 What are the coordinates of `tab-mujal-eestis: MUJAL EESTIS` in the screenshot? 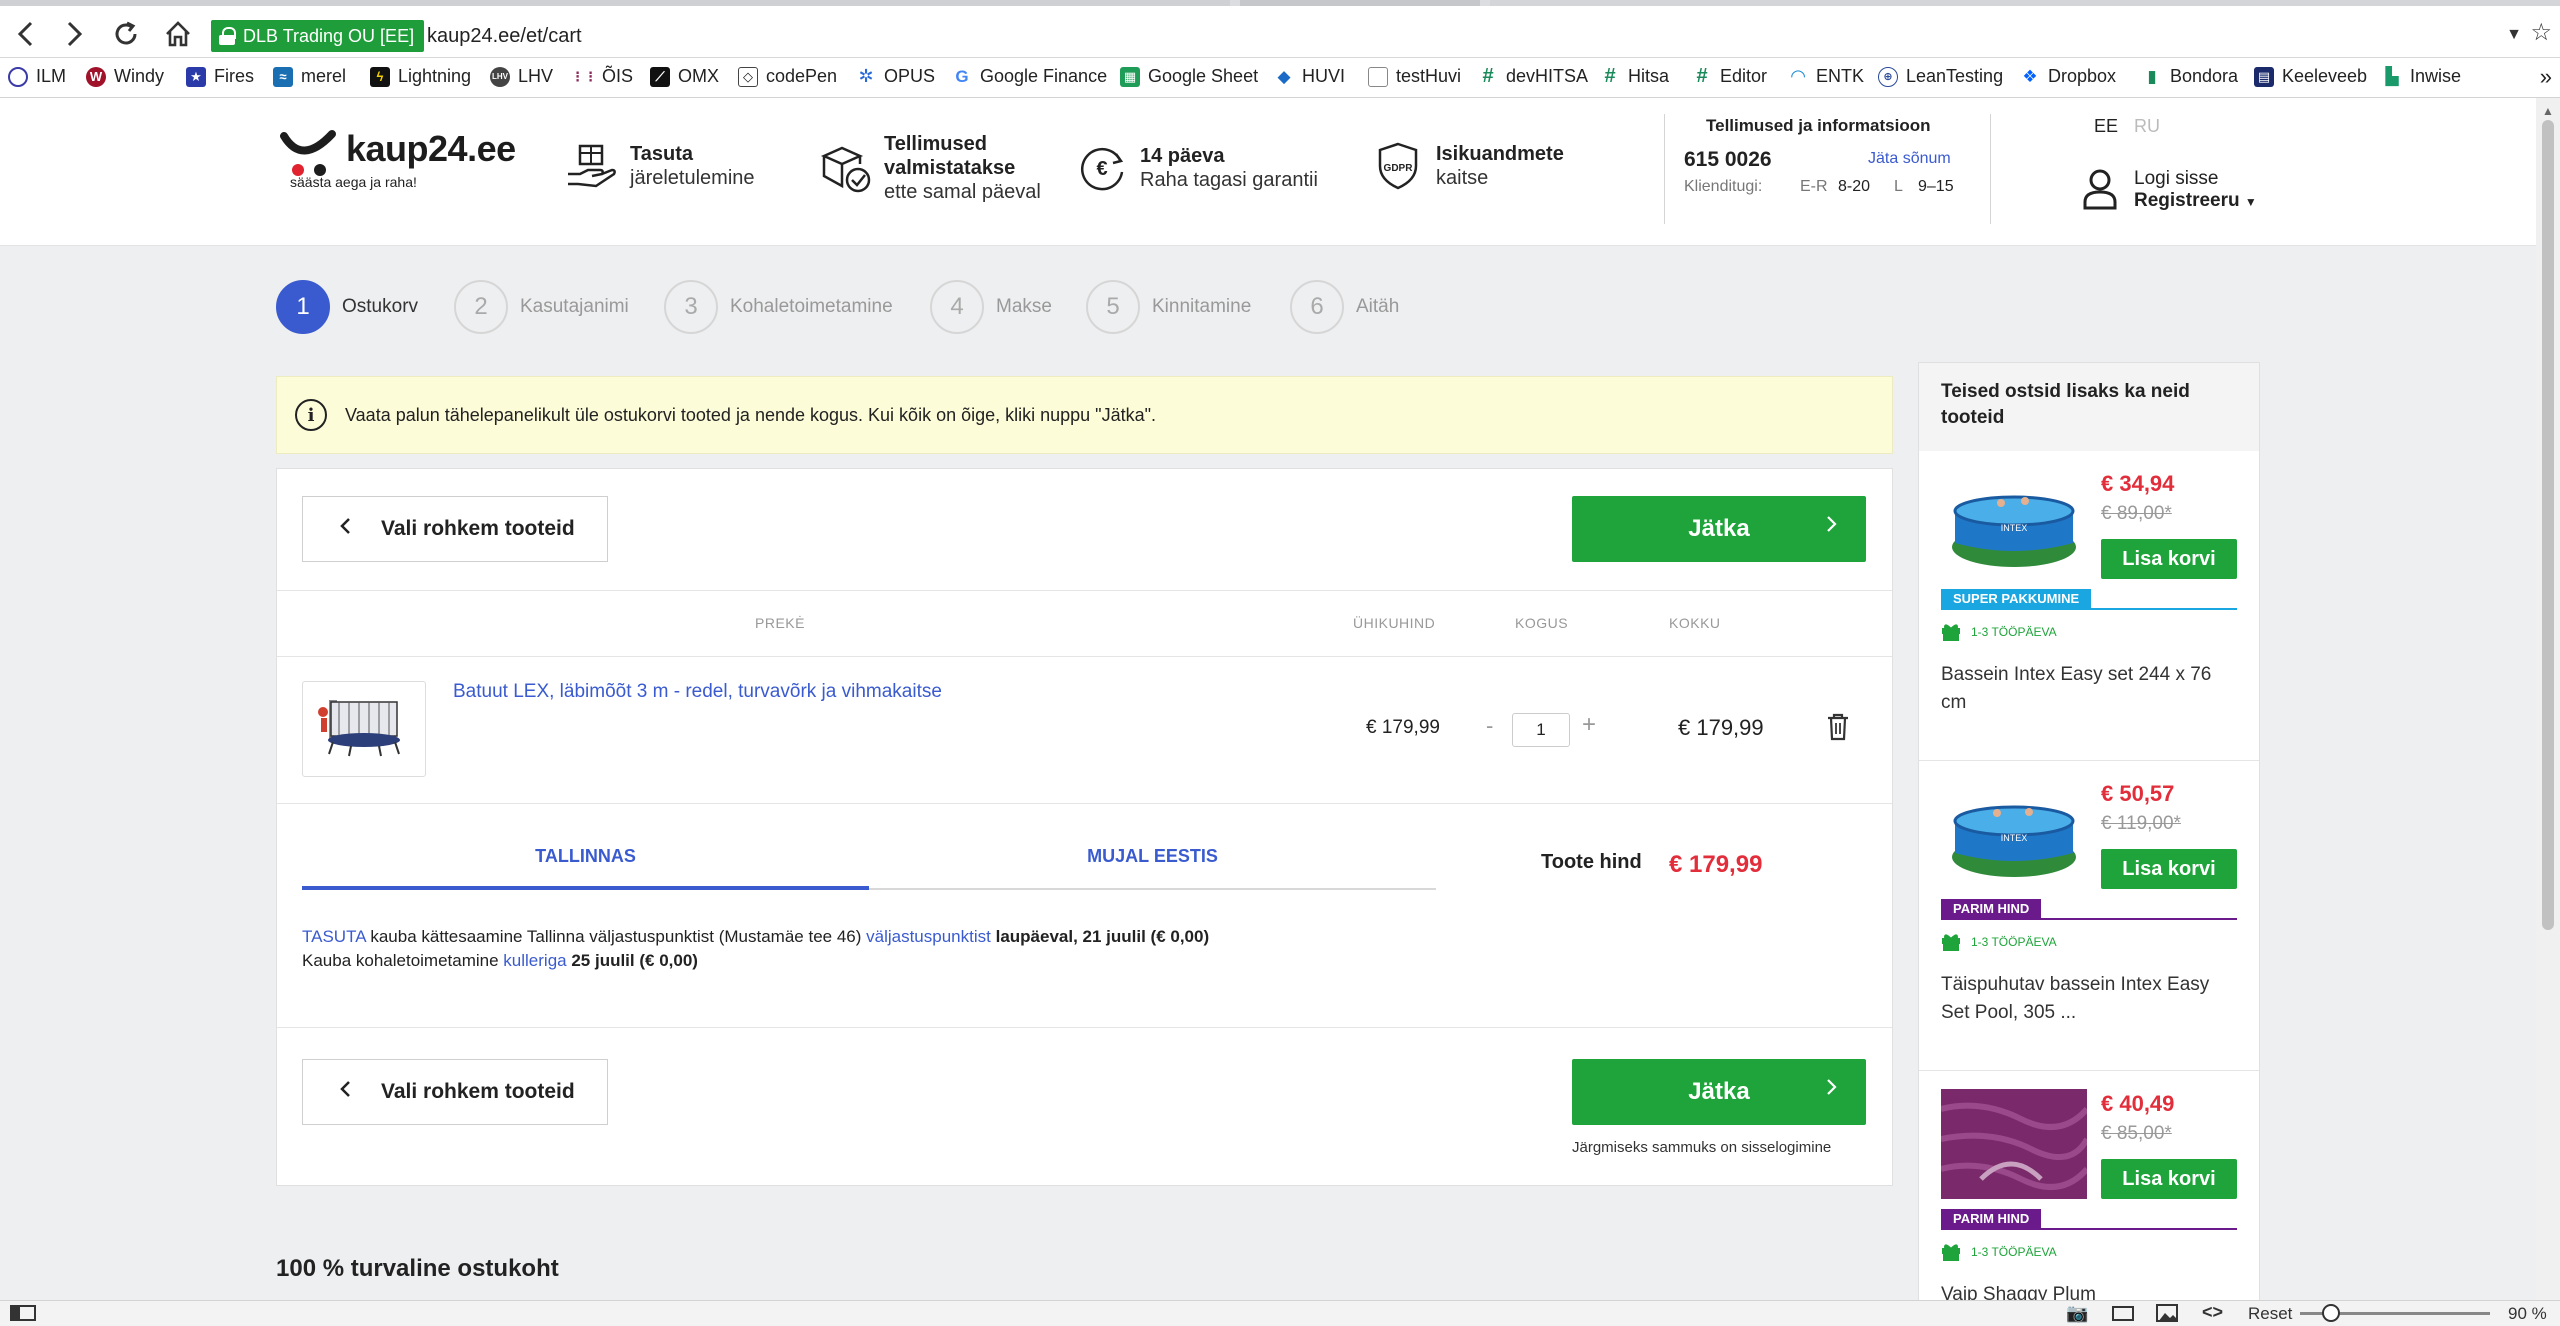 It's located at (1152, 856).